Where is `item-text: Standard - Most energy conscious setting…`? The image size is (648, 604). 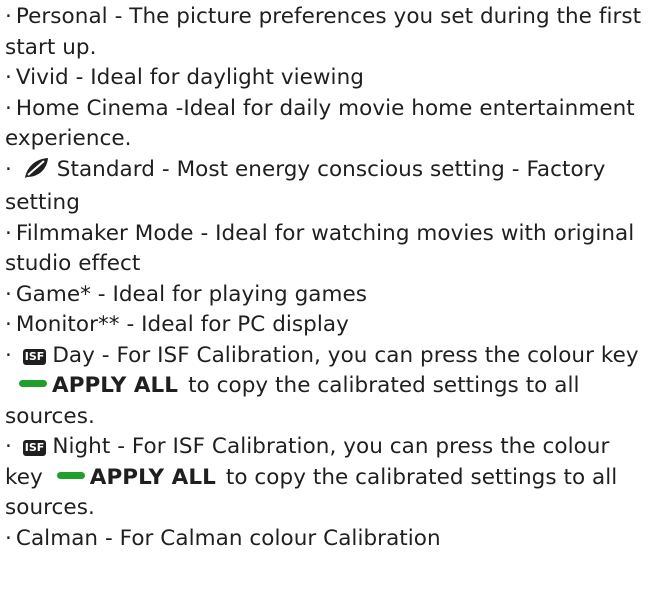
item-text: Standard - Most energy conscious setting… is located at coordinates (305, 186).